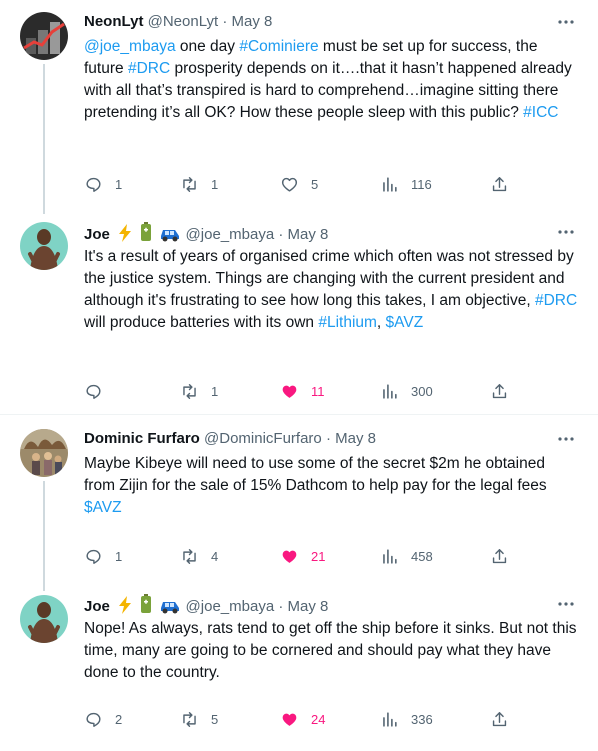  Describe the element at coordinates (199, 719) in the screenshot. I see `retweet-button: 5` at that location.